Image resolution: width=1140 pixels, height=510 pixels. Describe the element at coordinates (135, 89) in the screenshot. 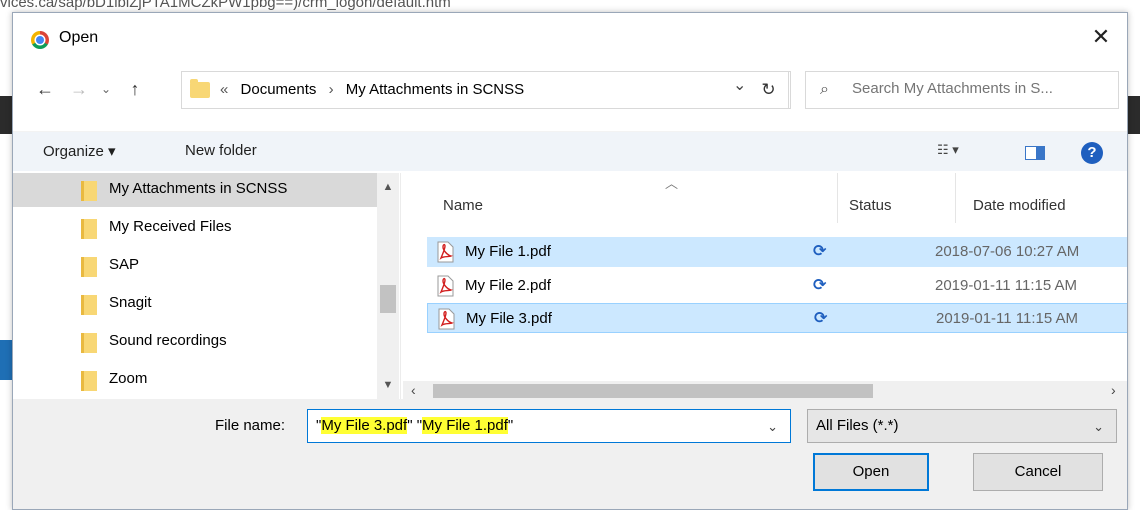

I see `up-arrow-icon: ↑` at that location.